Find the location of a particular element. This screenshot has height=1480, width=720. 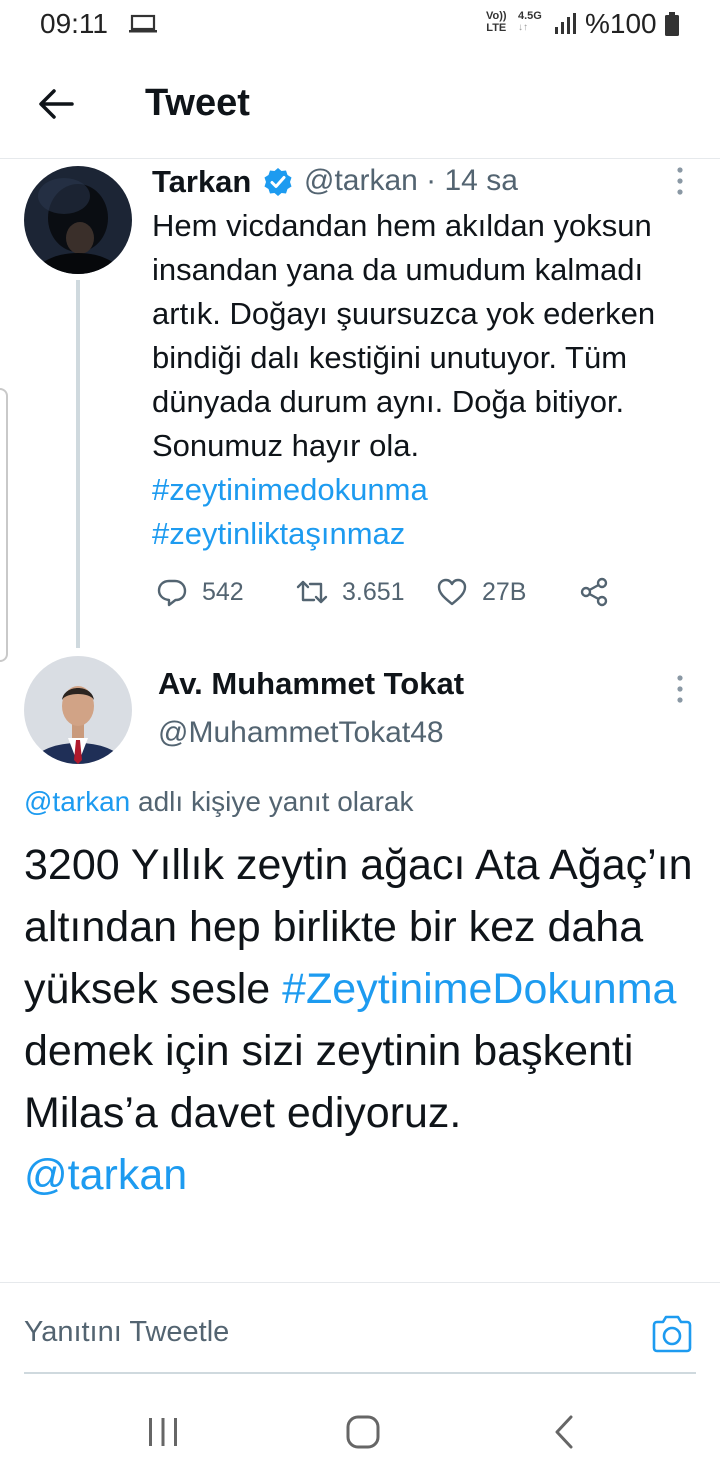

reply-to-label: adlı kişiye yanıt olarak is located at coordinates (272, 801).